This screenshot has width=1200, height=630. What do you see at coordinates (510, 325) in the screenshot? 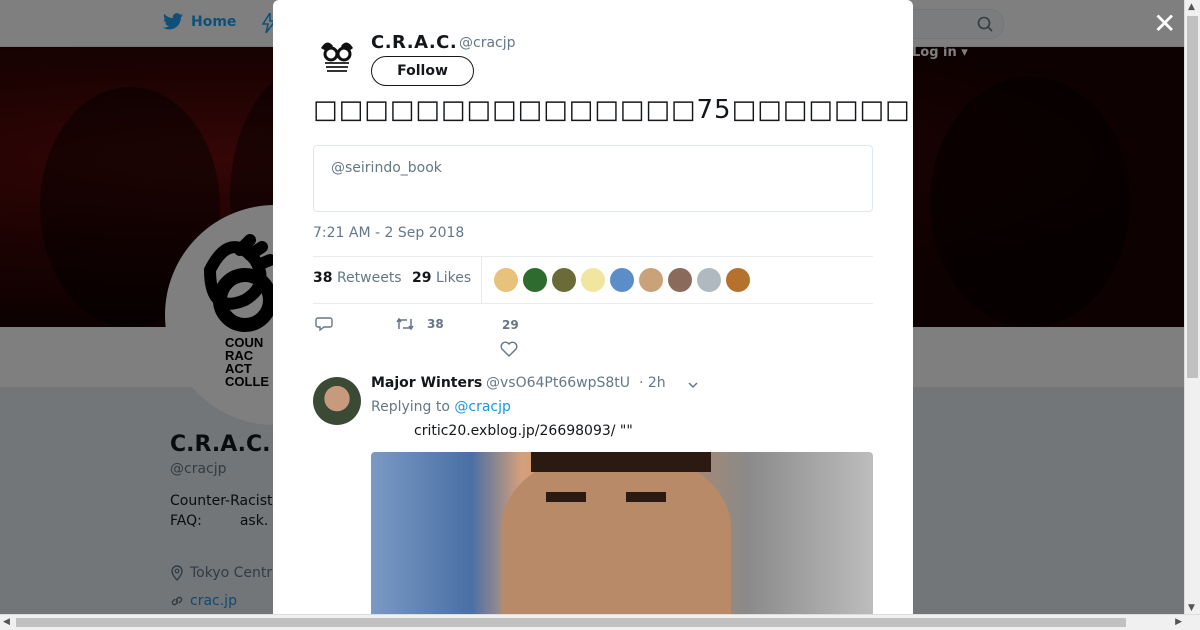
I see `like-action-count: 29` at bounding box center [510, 325].